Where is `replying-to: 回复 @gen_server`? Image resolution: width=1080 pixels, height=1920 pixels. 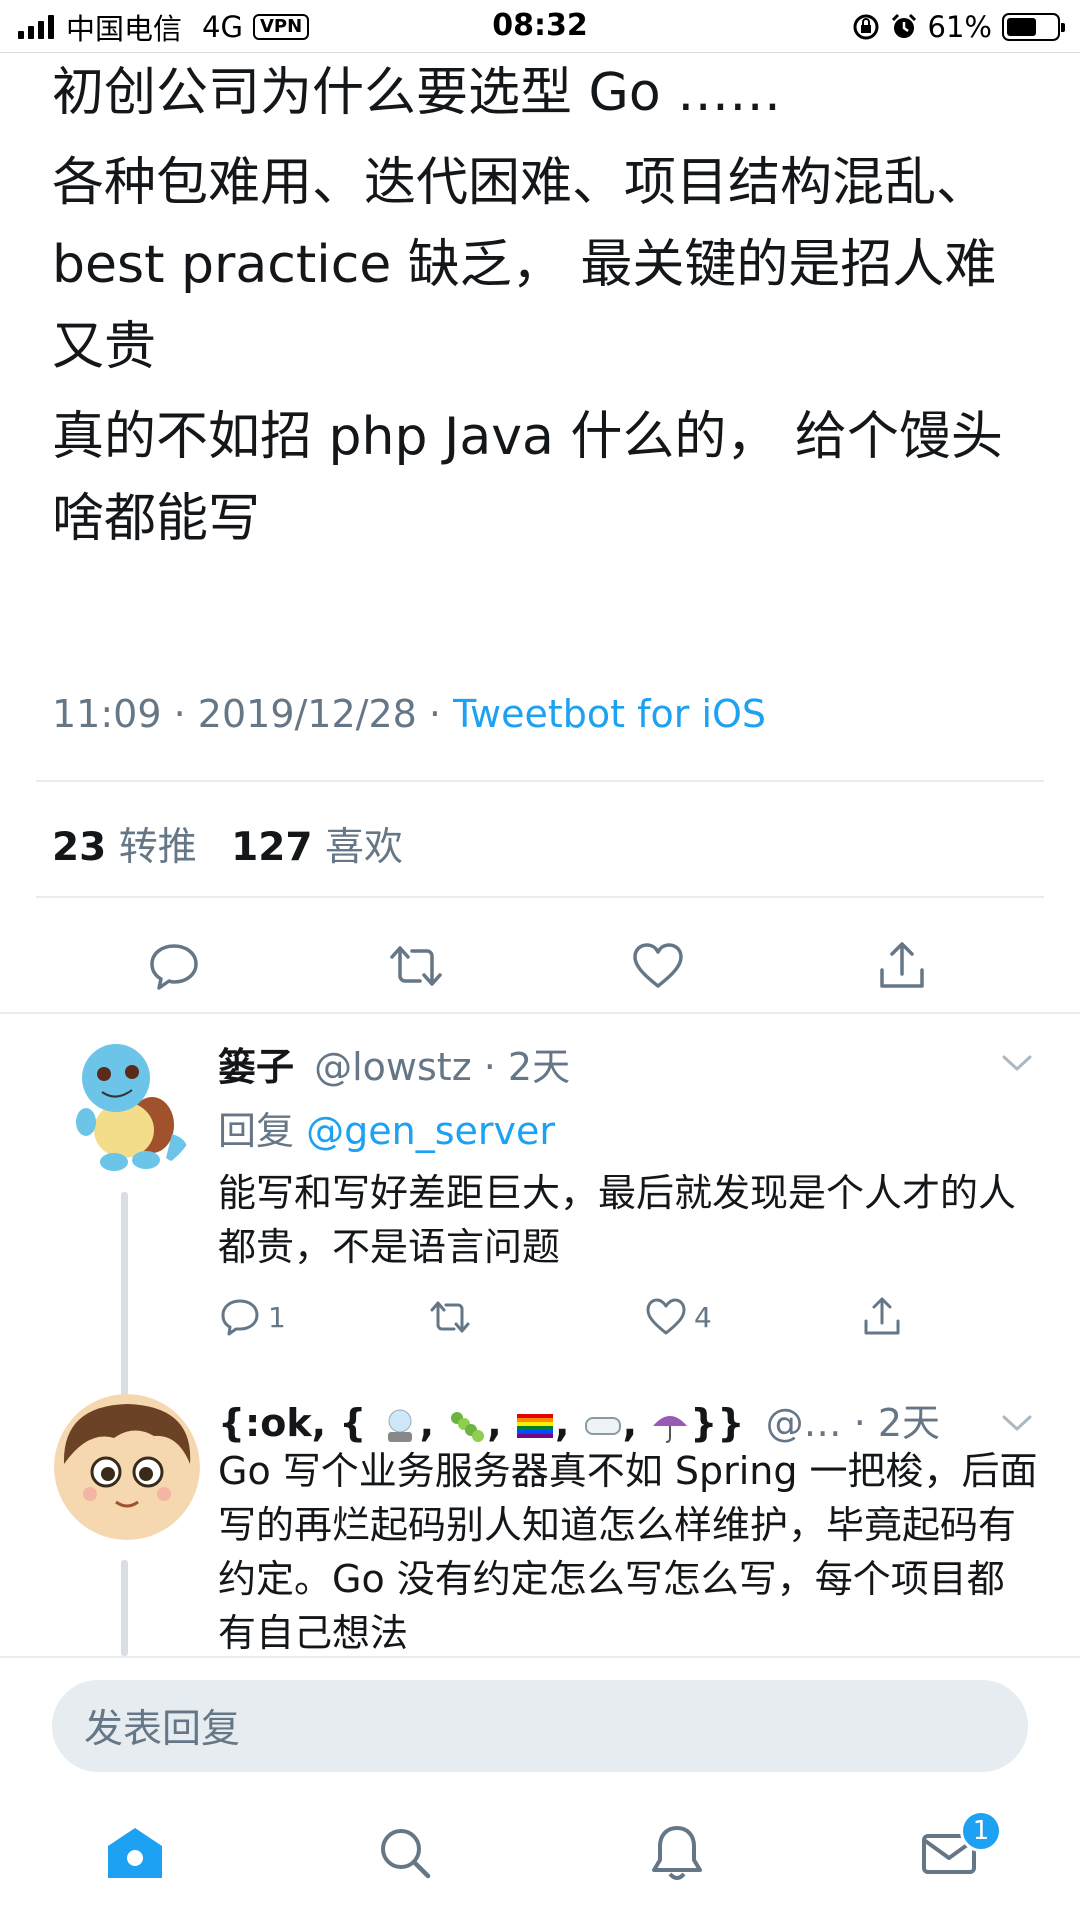
replying-to: 回复 @gen_server is located at coordinates (386, 1127).